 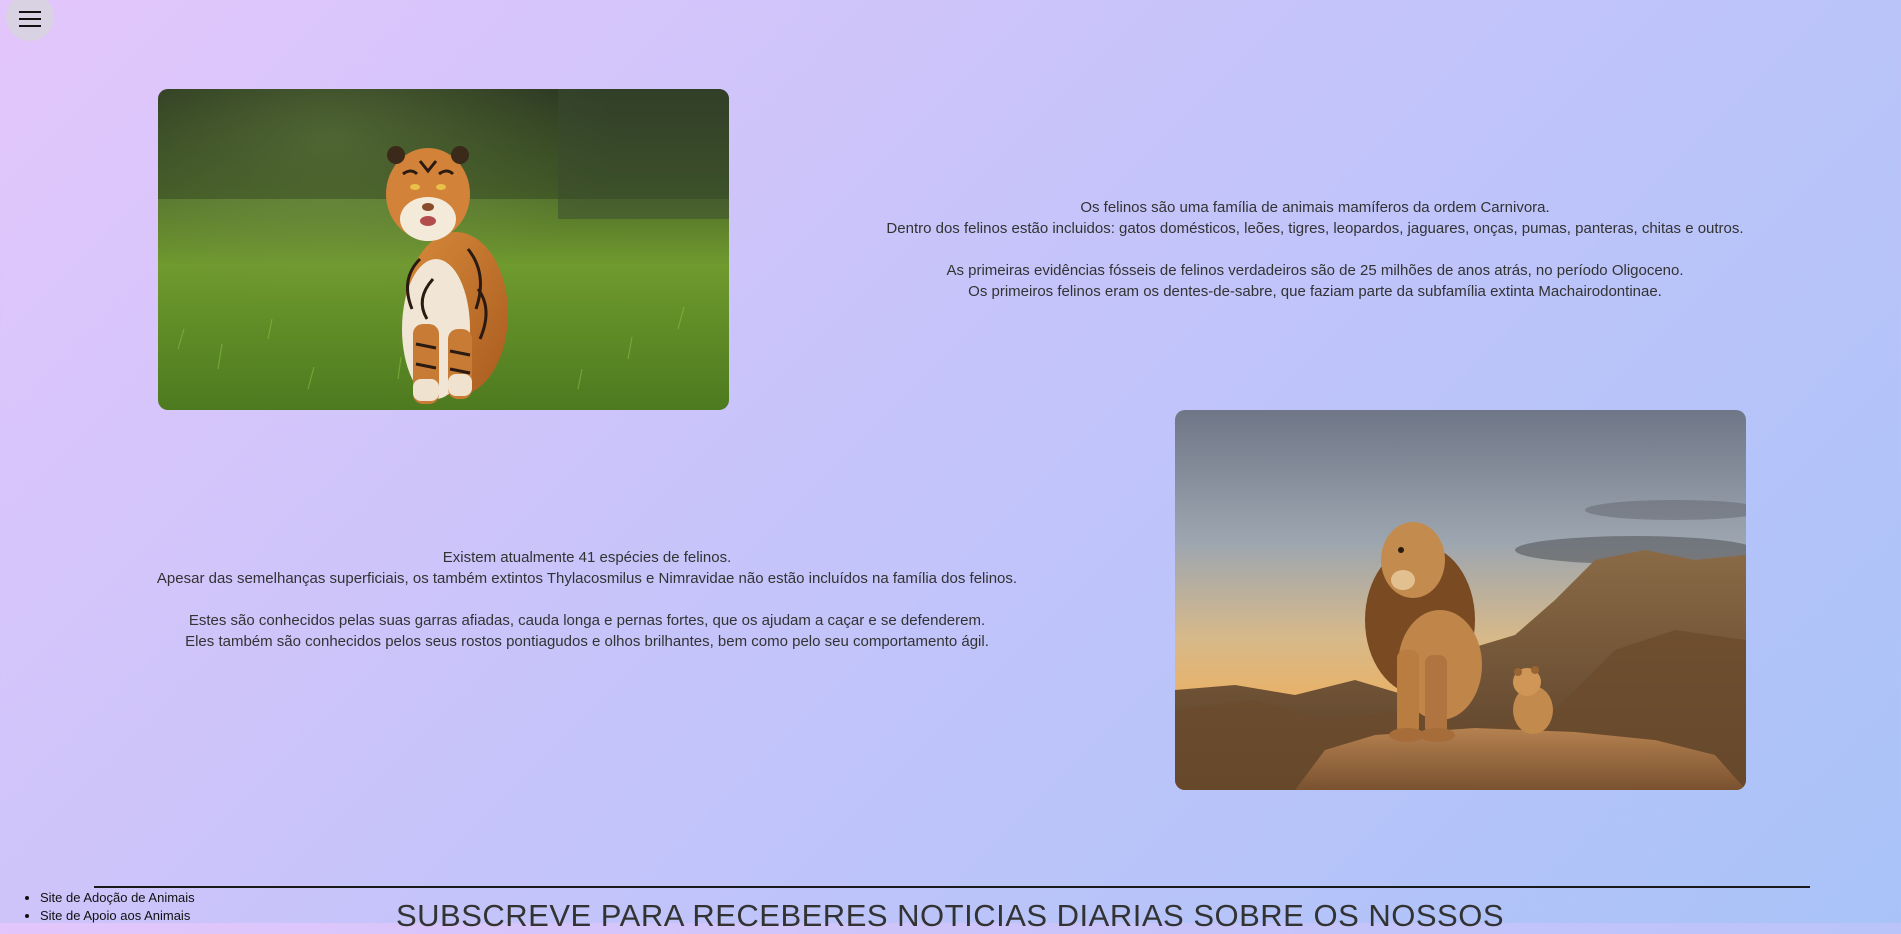 I want to click on lion-image, so click(x=1460, y=600).